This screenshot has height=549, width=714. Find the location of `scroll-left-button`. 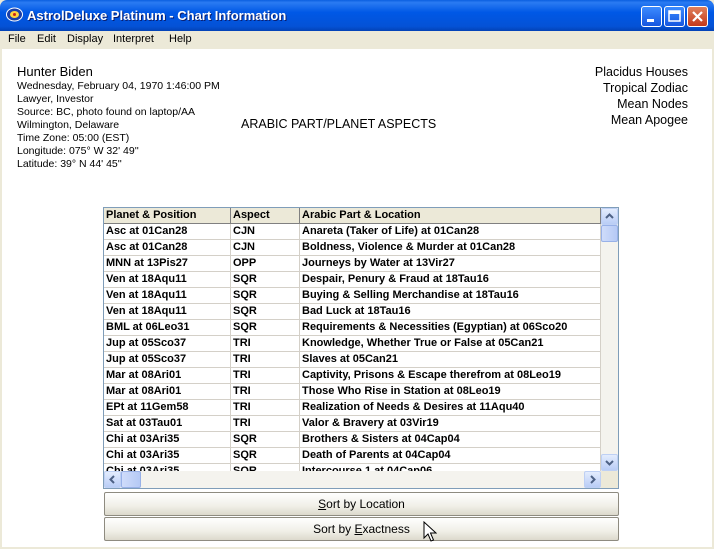

scroll-left-button is located at coordinates (112, 479).